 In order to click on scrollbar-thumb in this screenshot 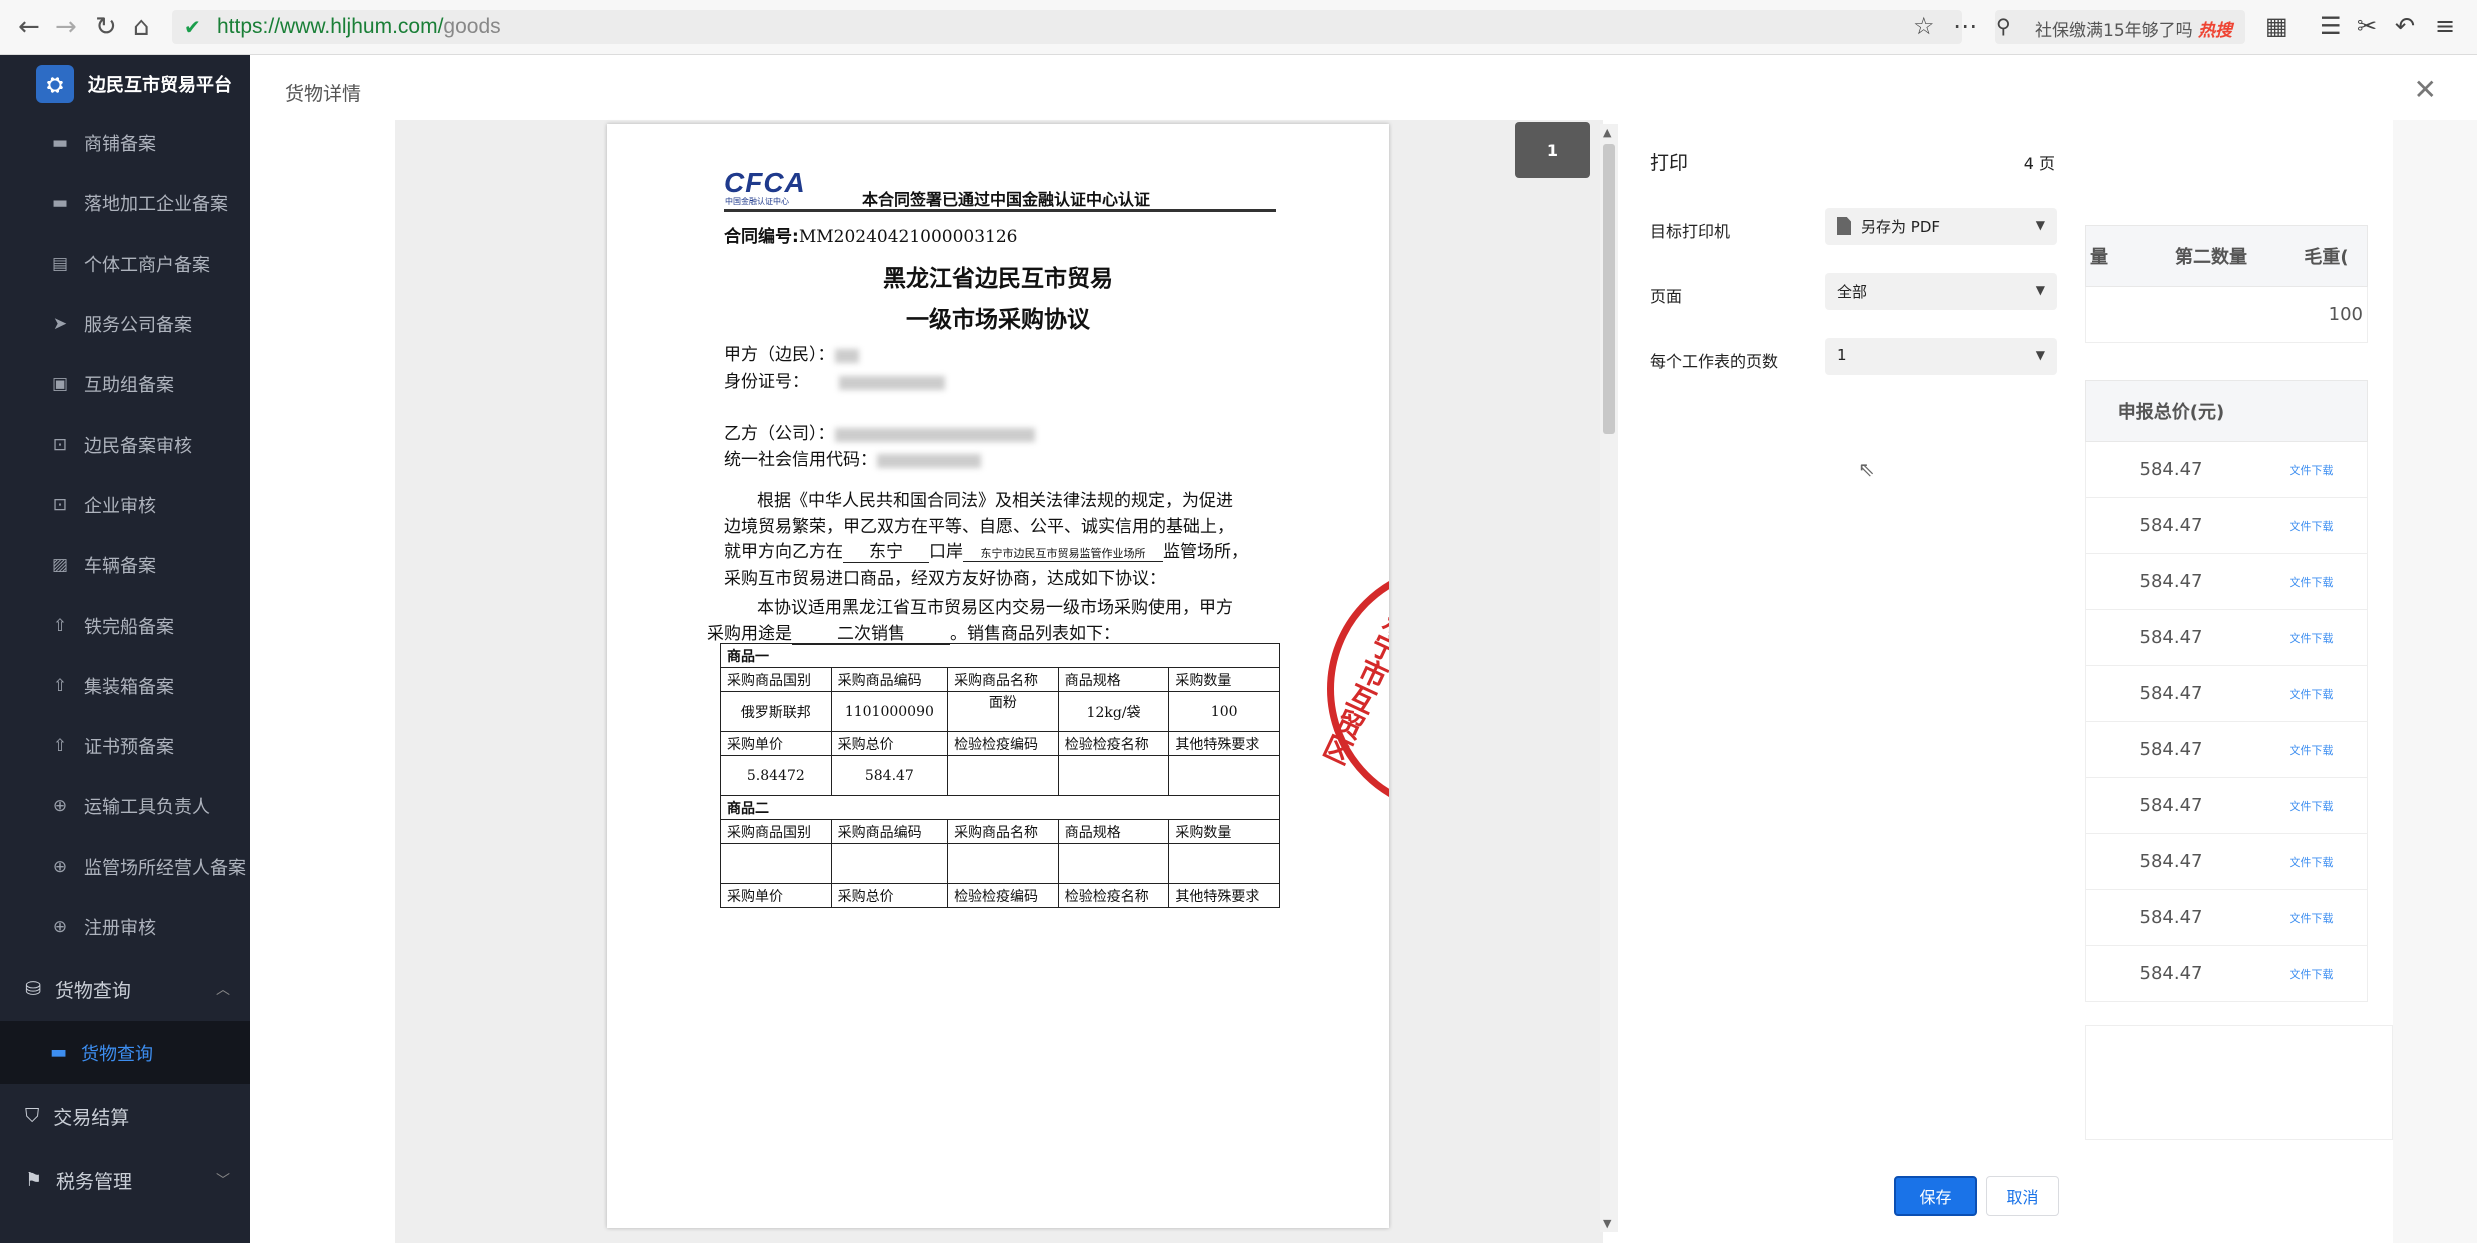, I will do `click(1609, 289)`.